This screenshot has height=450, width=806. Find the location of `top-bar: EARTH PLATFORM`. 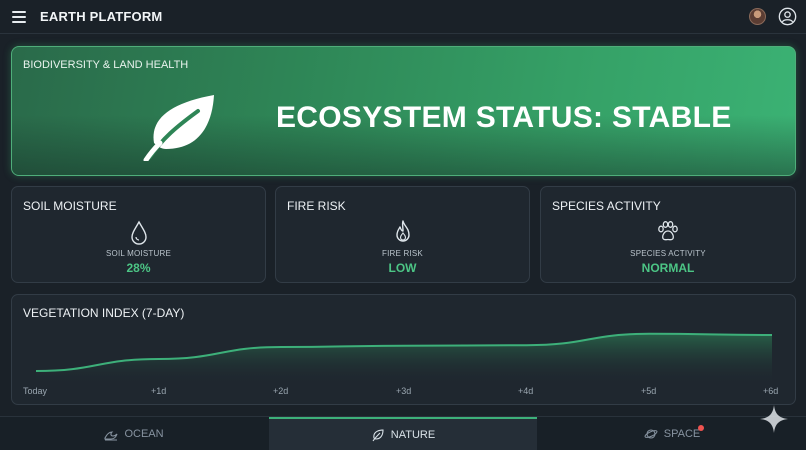

top-bar: EARTH PLATFORM is located at coordinates (403, 17).